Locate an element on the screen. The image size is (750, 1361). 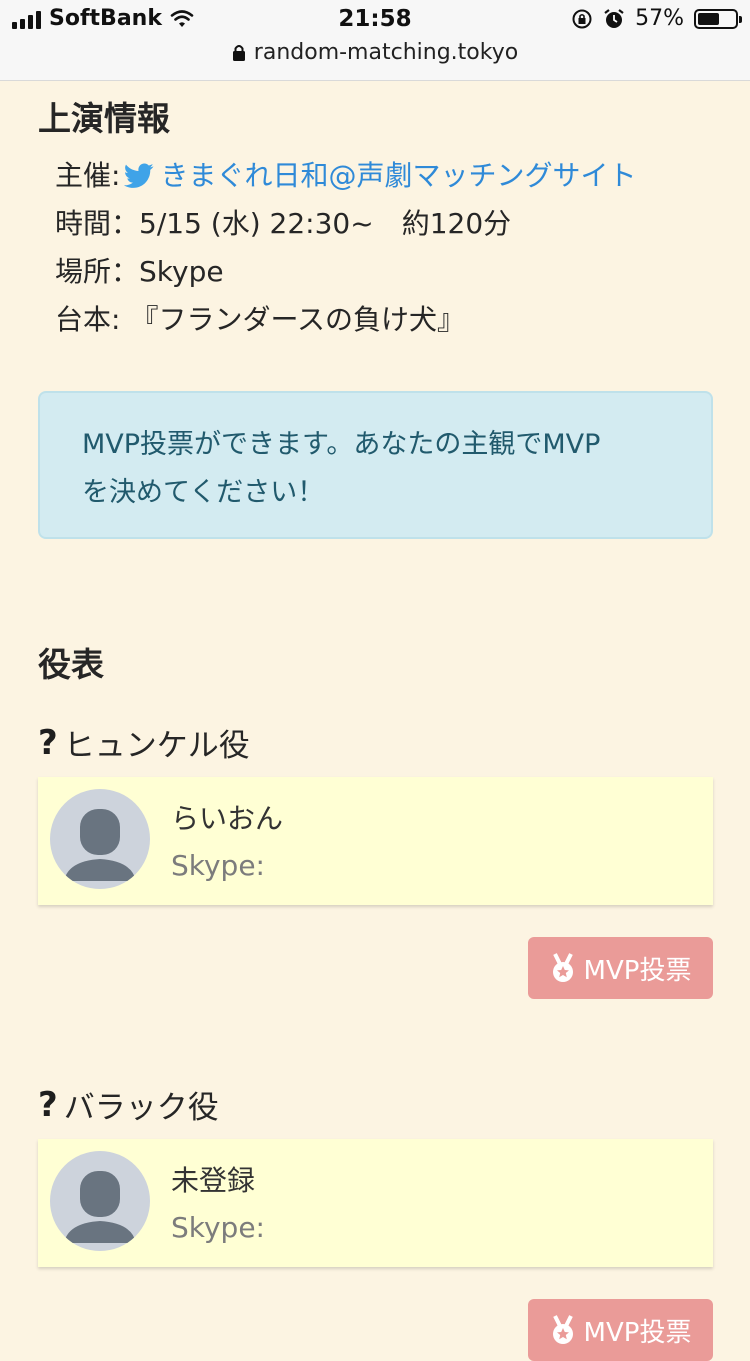
place-value: Skype is located at coordinates (181, 271).